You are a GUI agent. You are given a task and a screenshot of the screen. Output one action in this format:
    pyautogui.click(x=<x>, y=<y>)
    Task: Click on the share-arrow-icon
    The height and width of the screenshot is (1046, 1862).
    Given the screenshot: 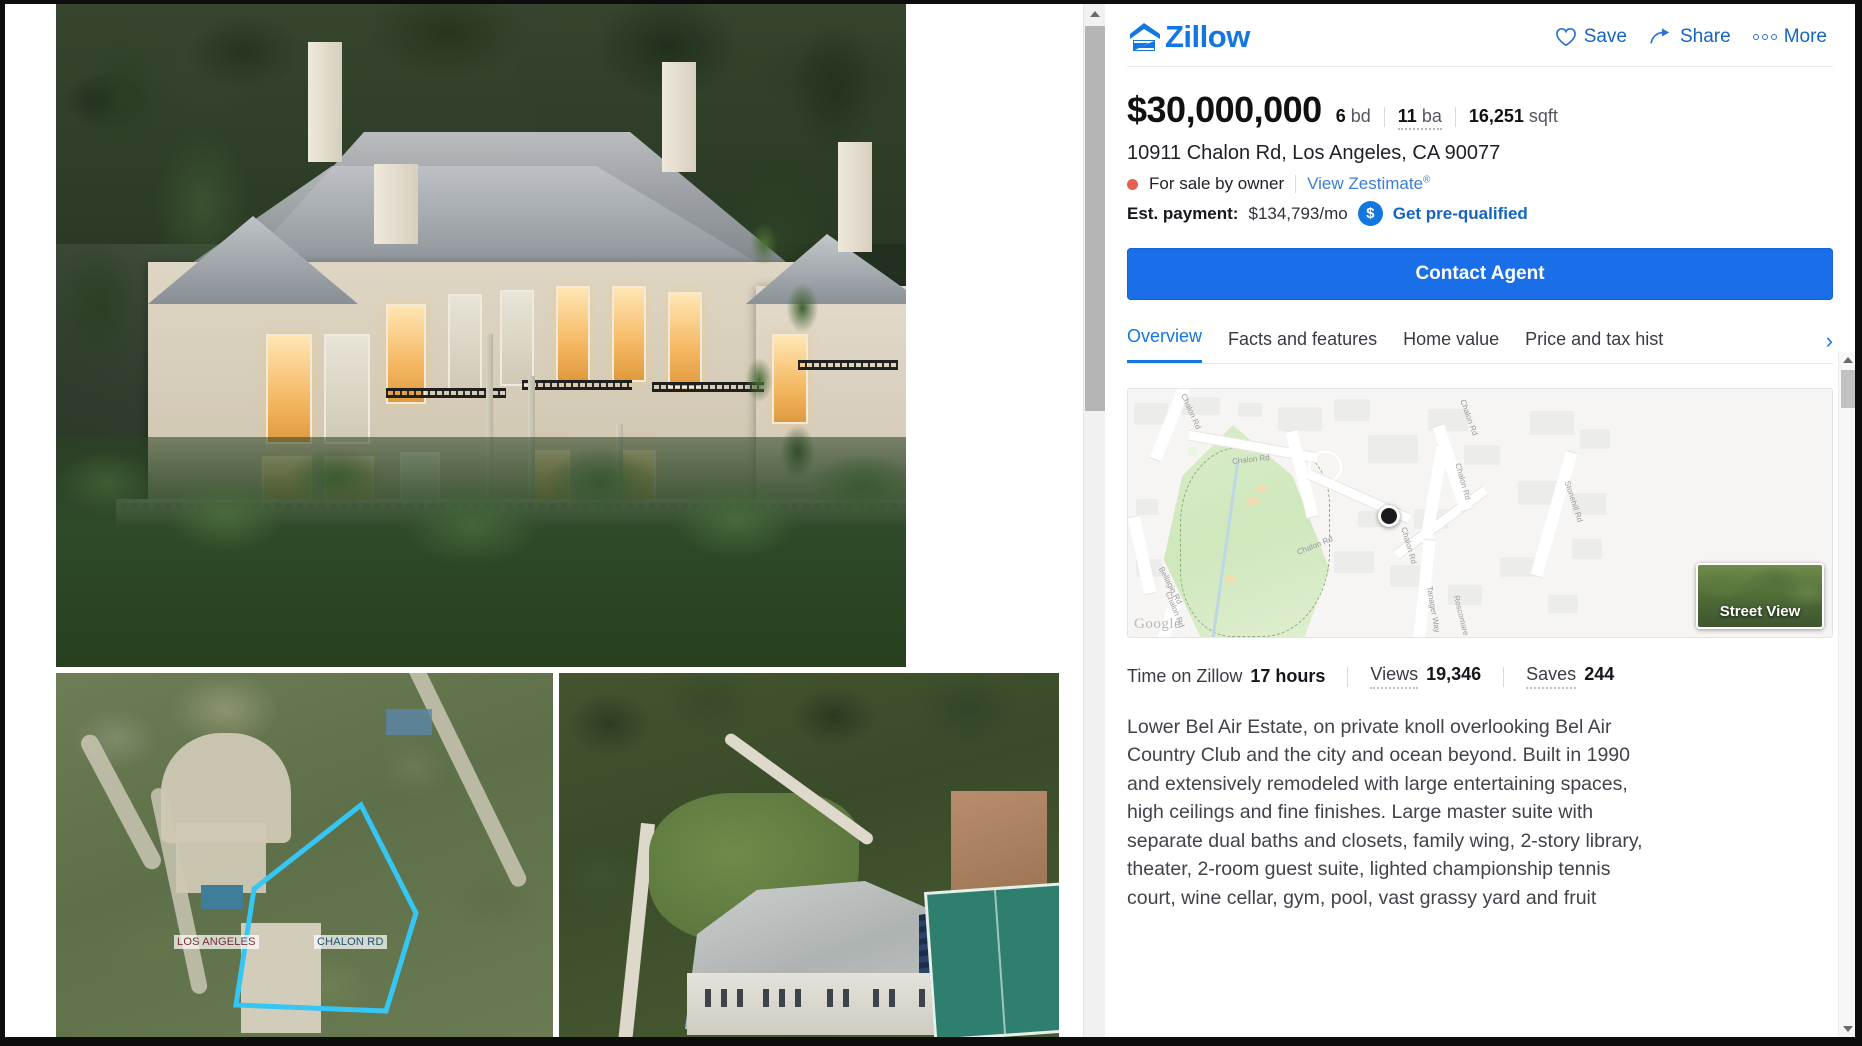 What is the action you would take?
    pyautogui.click(x=1660, y=36)
    